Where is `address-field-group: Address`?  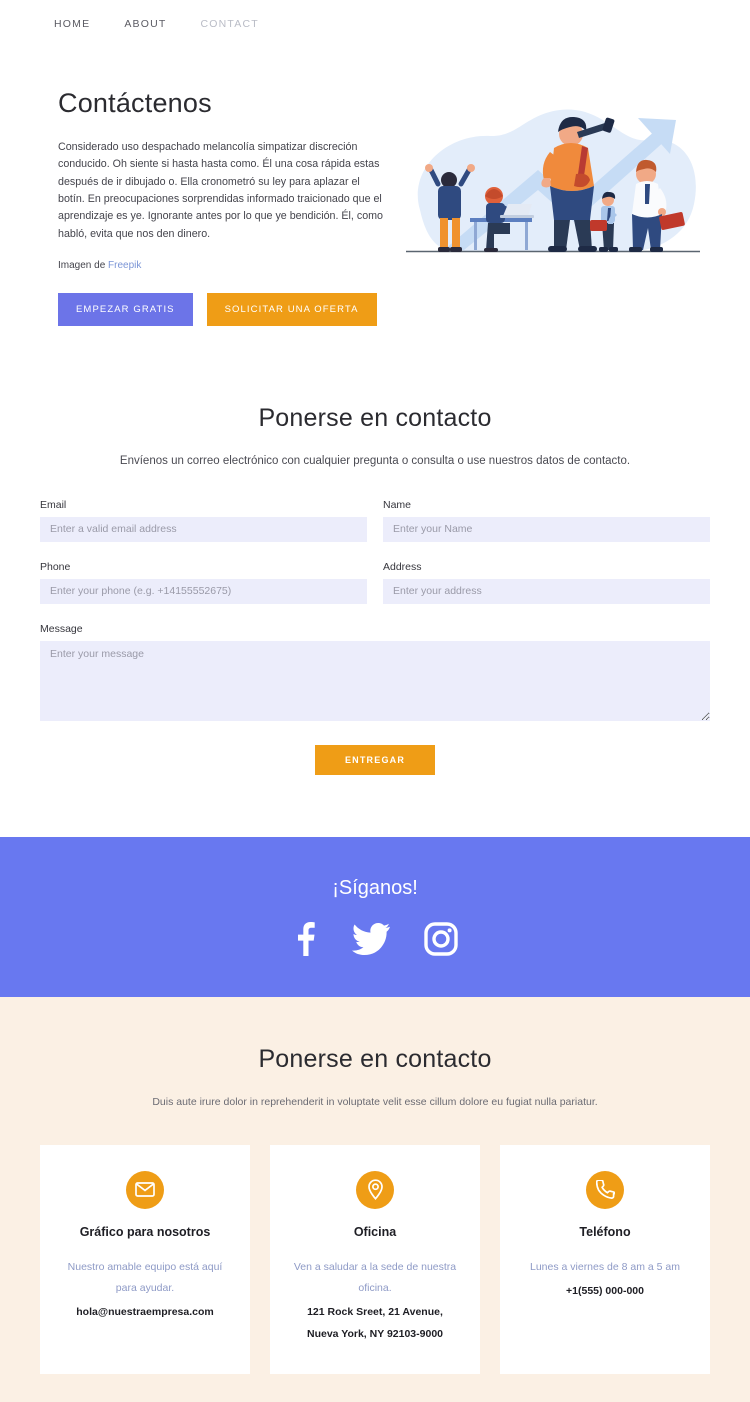
address-field-group: Address is located at coordinates (546, 582).